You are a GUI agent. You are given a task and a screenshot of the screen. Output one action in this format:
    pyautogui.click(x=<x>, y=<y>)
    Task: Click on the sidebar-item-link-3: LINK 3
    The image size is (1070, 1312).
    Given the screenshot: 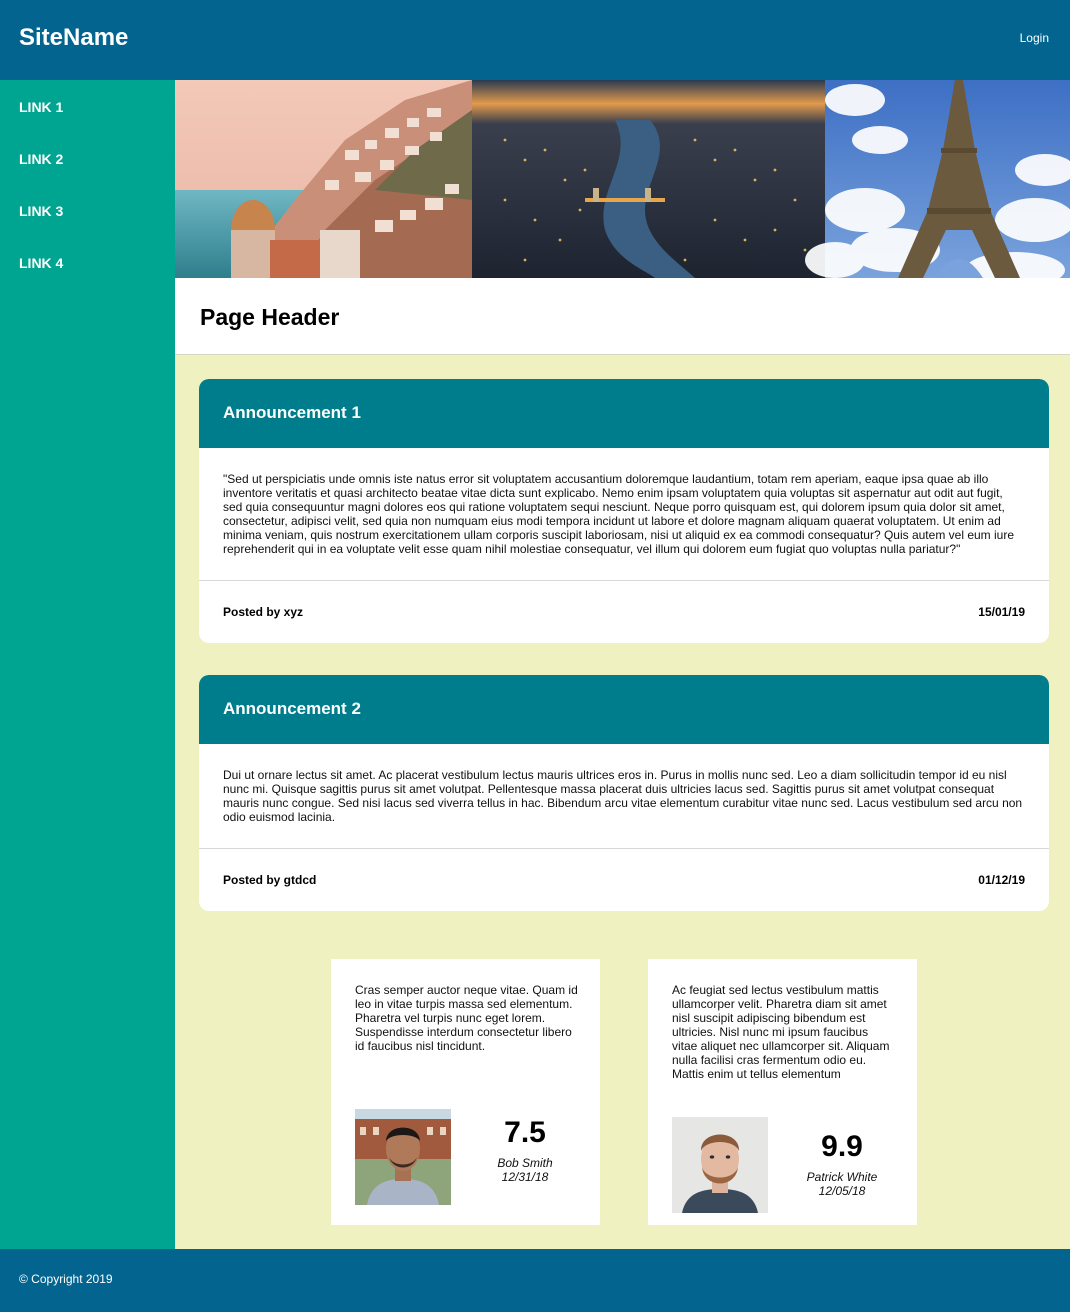 What is the action you would take?
    pyautogui.click(x=41, y=211)
    